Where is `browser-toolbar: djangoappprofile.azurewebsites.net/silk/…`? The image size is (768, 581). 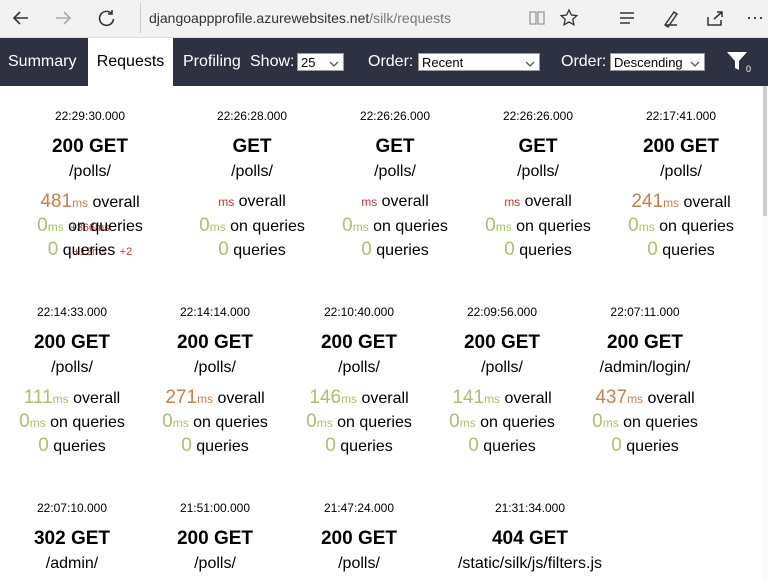
browser-toolbar: djangoappprofile.azurewebsites.net/silk/… is located at coordinates (384, 19).